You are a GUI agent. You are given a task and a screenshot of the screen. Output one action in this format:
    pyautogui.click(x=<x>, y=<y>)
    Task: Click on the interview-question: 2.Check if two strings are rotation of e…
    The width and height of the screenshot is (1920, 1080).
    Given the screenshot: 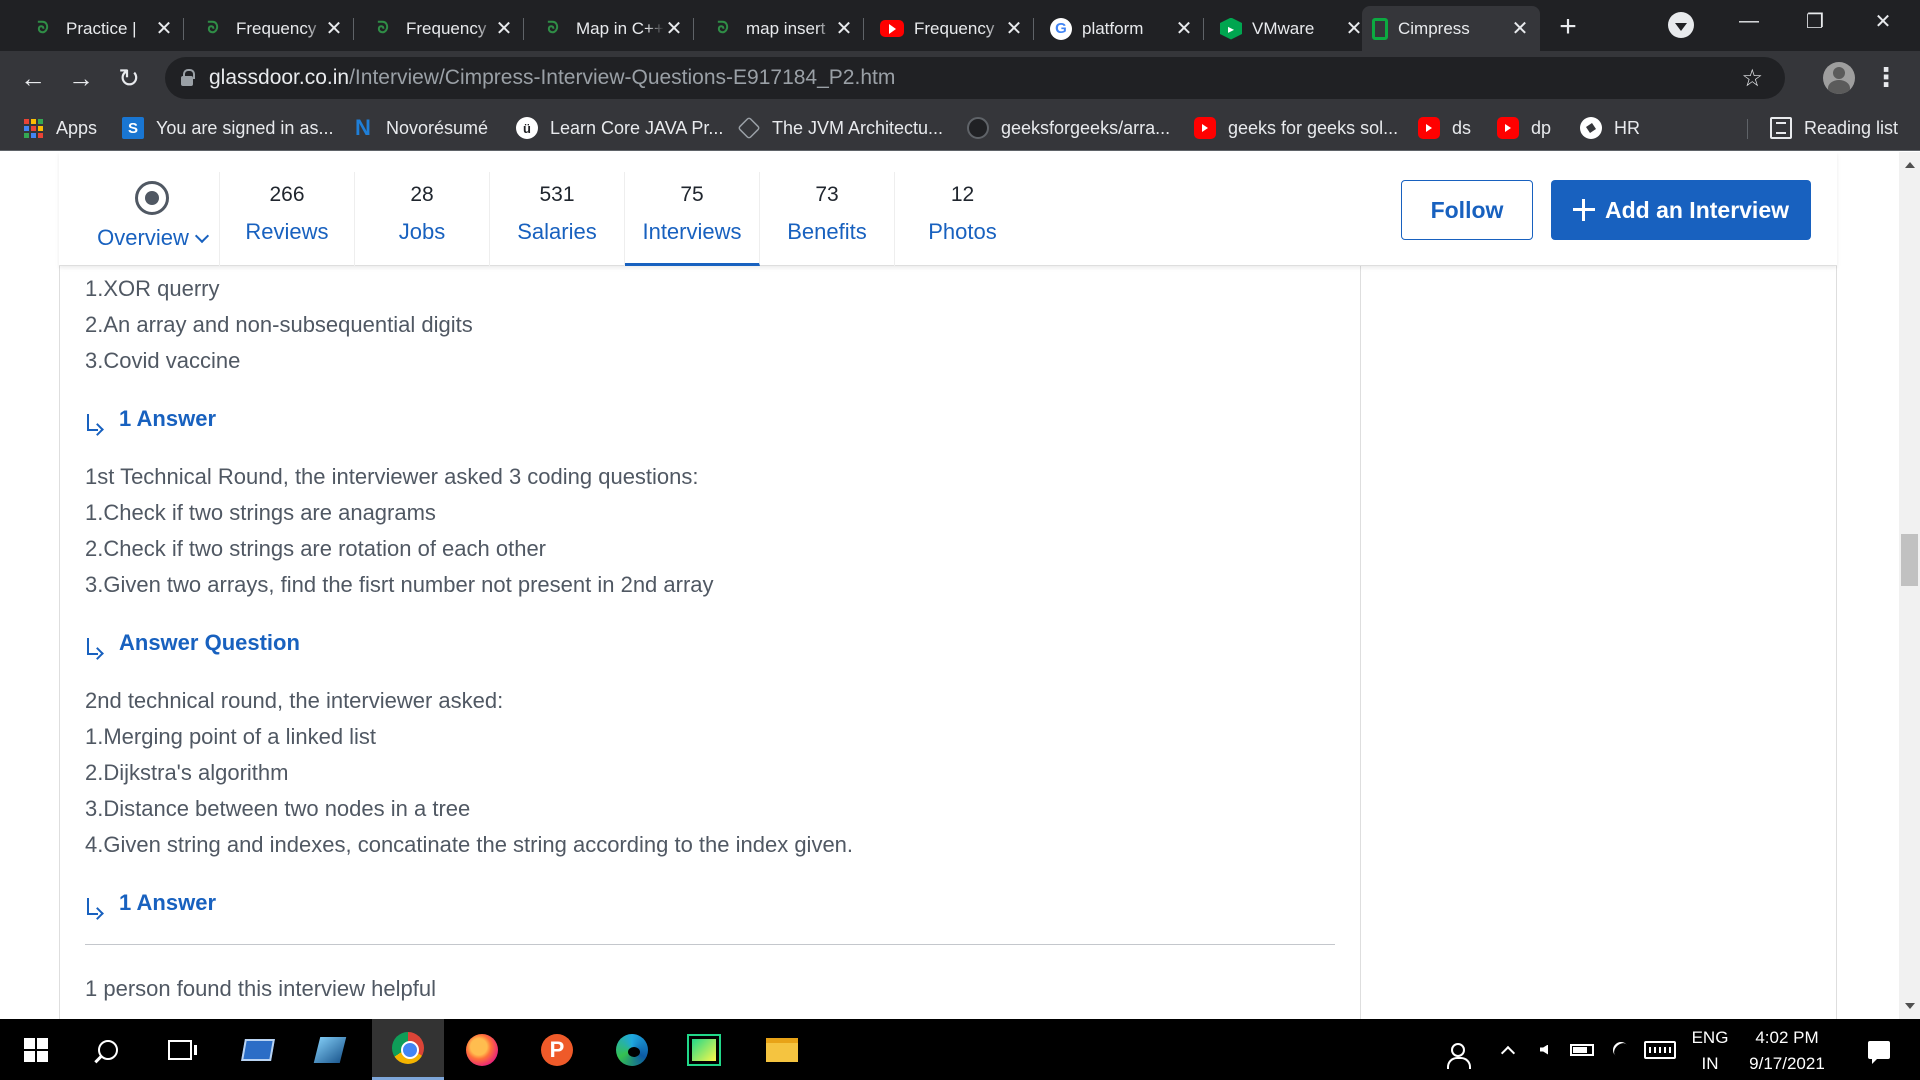 What is the action you would take?
    pyautogui.click(x=316, y=548)
    